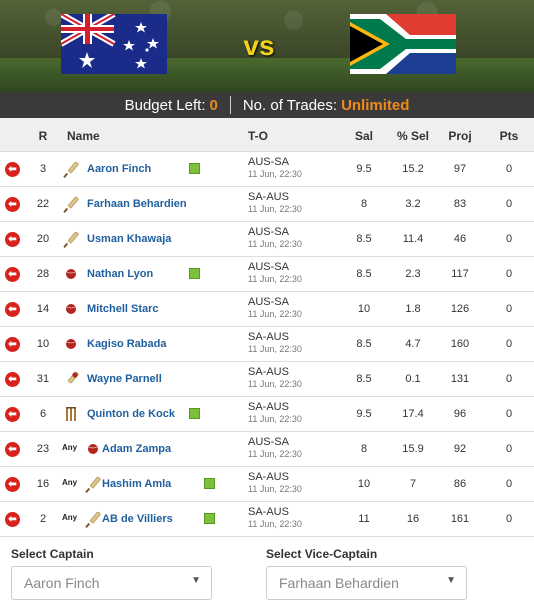 Image resolution: width=534 pixels, height=611 pixels. I want to click on player-name-link: Kagiso Rabada, so click(126, 344).